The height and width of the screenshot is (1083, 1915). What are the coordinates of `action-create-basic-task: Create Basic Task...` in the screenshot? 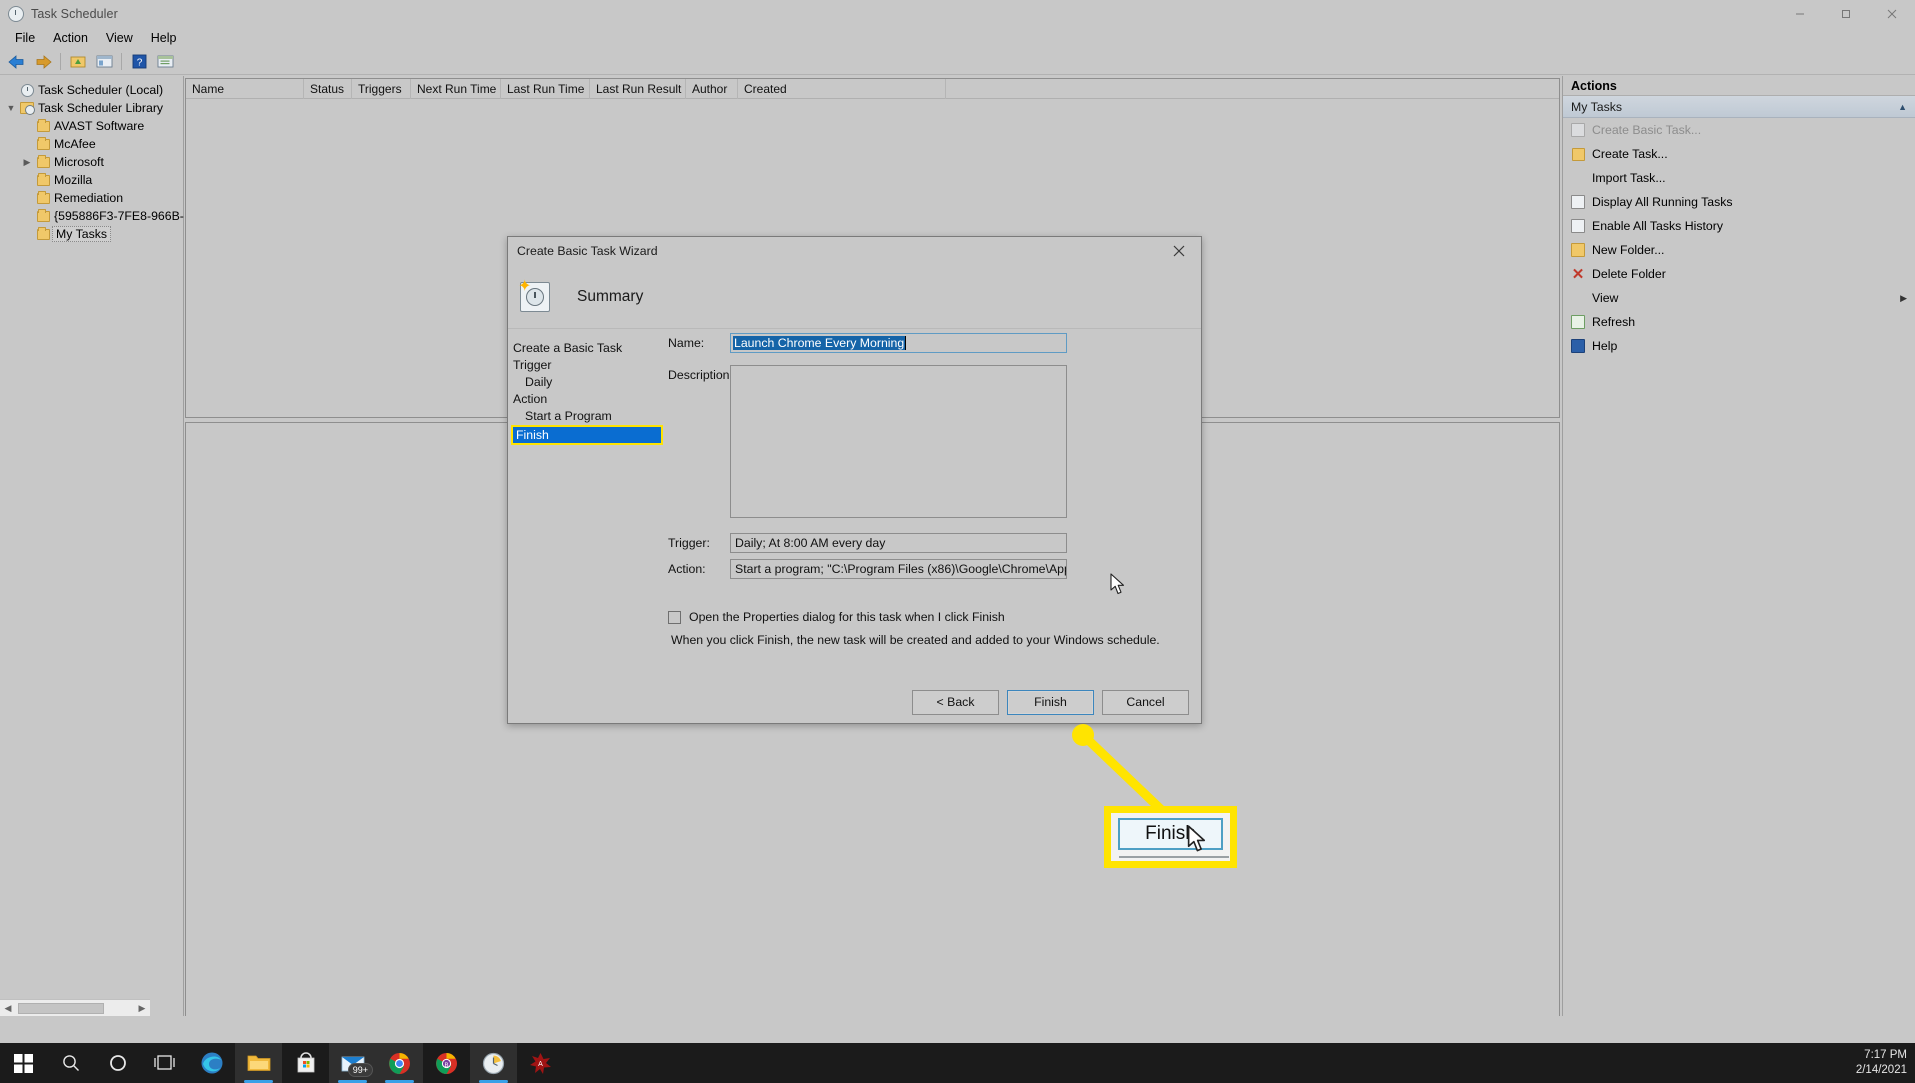 It's located at (1739, 130).